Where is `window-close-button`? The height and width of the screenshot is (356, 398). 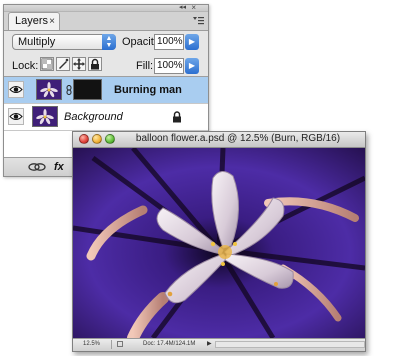
window-close-button is located at coordinates (84, 139).